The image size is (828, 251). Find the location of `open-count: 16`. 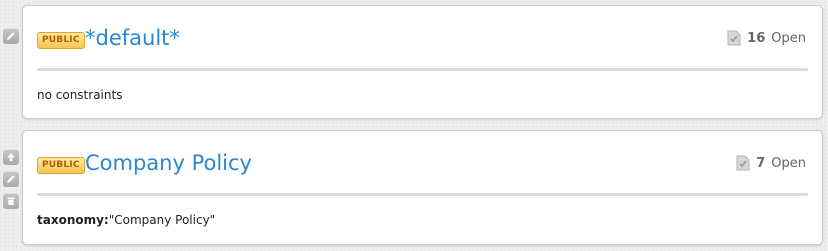

open-count: 16 is located at coordinates (756, 38).